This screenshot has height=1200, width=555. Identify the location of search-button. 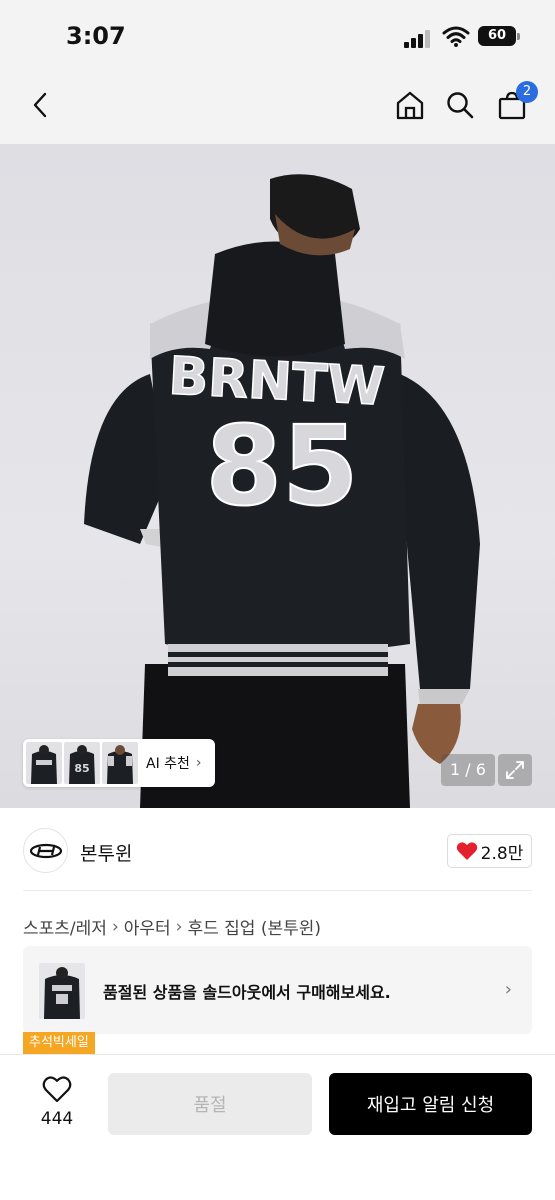
(460, 105).